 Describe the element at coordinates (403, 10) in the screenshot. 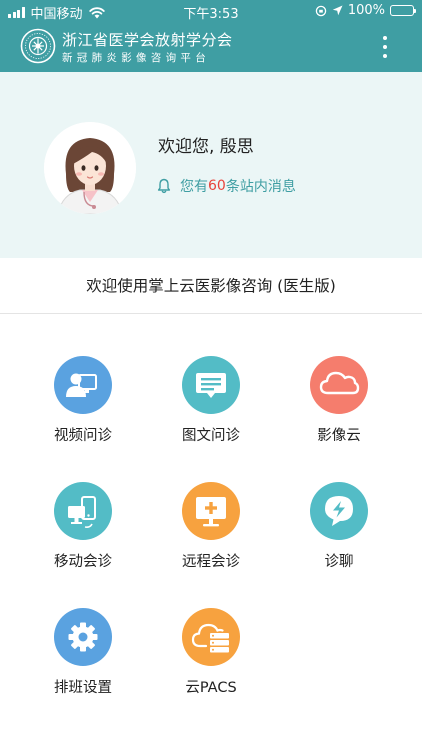

I see `battery-icon` at that location.